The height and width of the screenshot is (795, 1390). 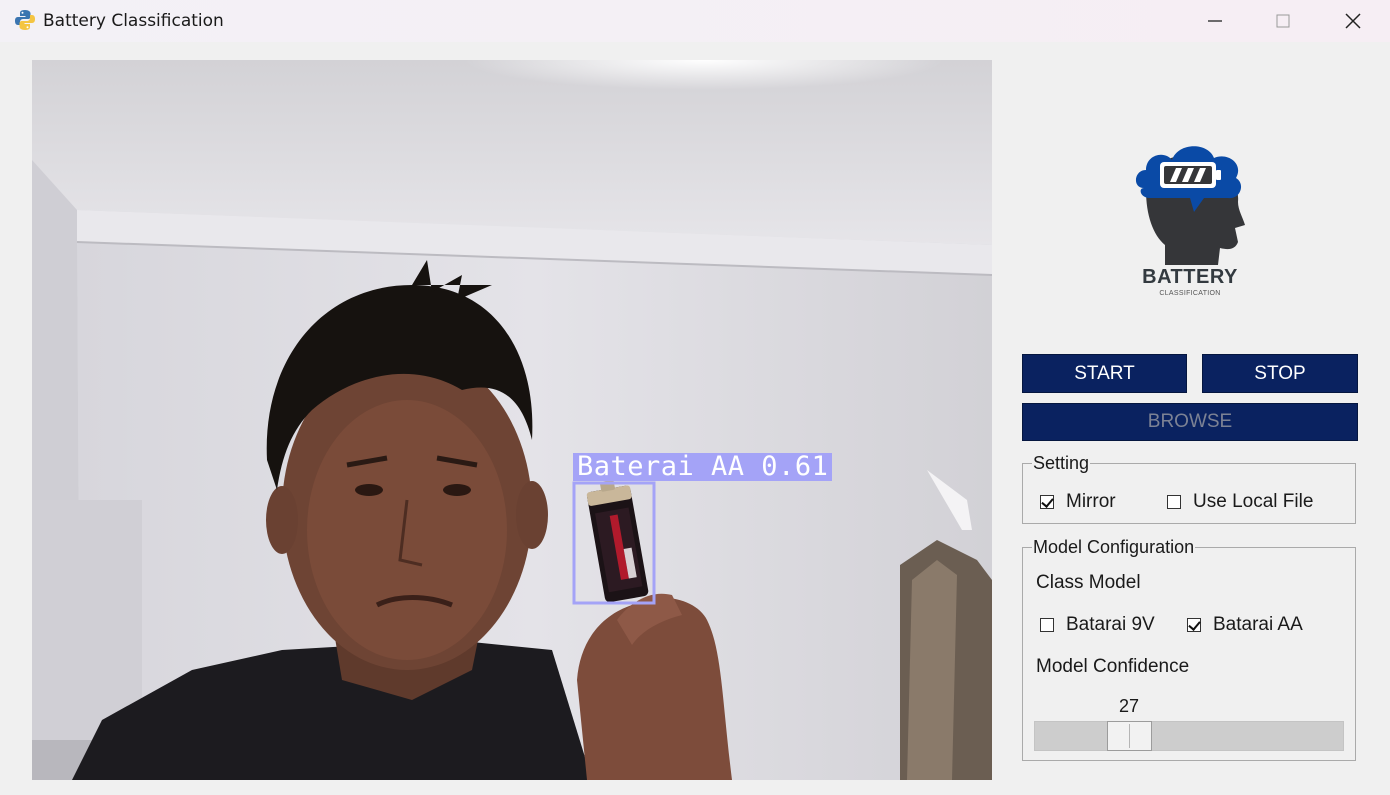 I want to click on detection-label: Baterai AA 0.61, so click(x=703, y=467).